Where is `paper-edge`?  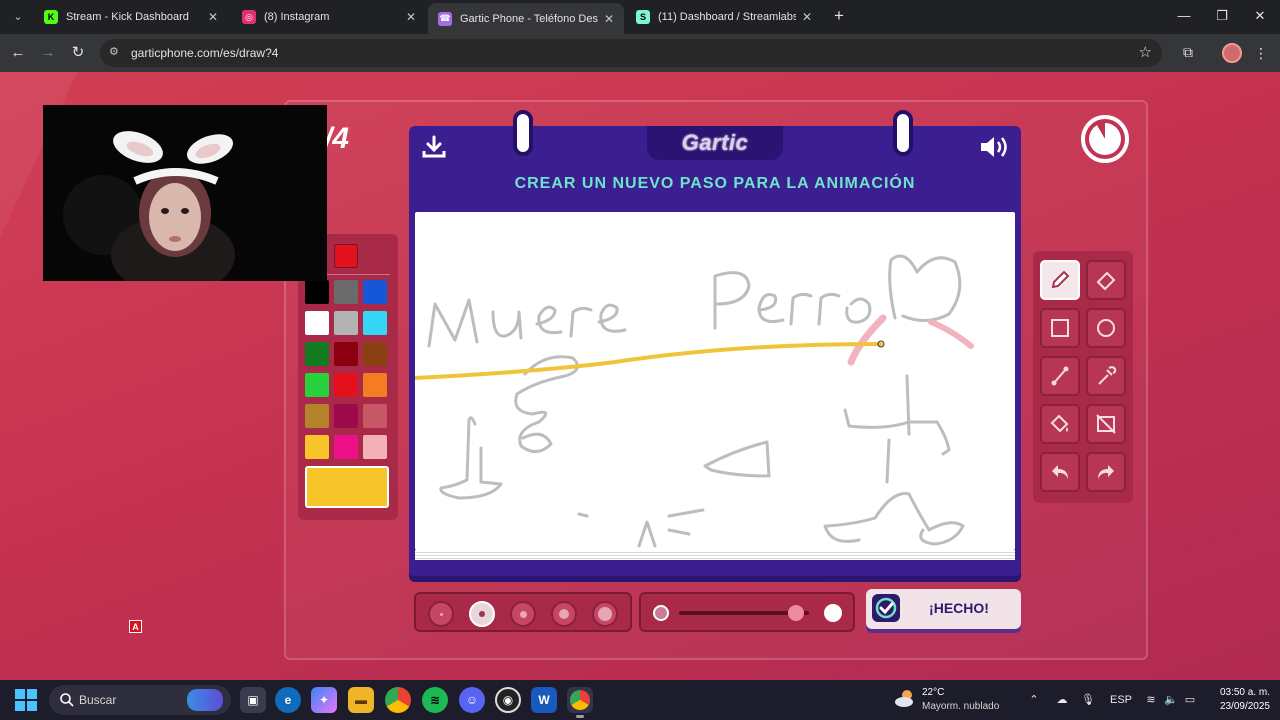 paper-edge is located at coordinates (715, 555).